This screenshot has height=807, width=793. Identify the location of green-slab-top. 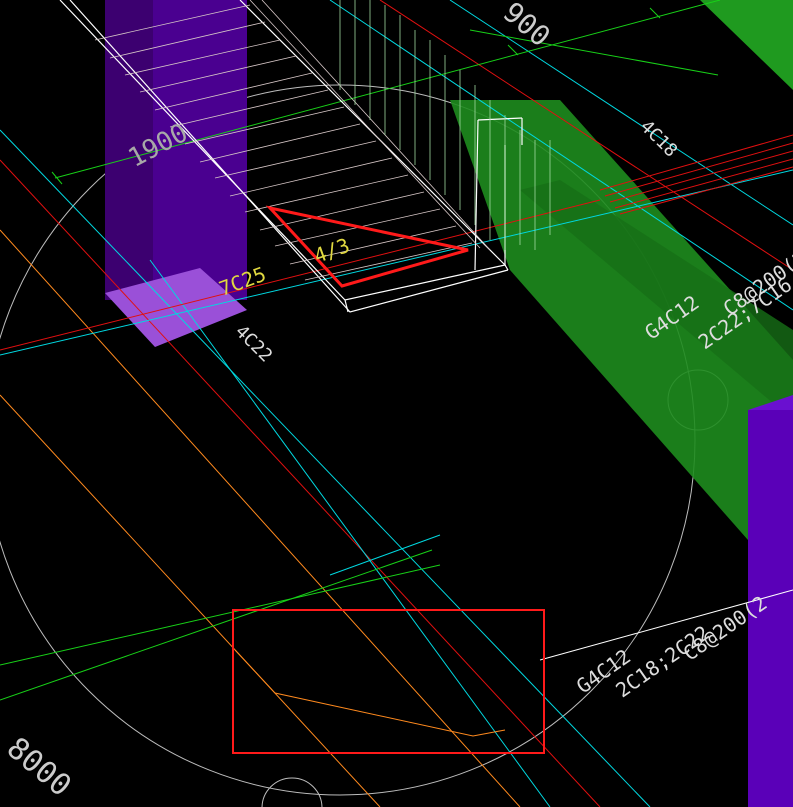
(746, 45).